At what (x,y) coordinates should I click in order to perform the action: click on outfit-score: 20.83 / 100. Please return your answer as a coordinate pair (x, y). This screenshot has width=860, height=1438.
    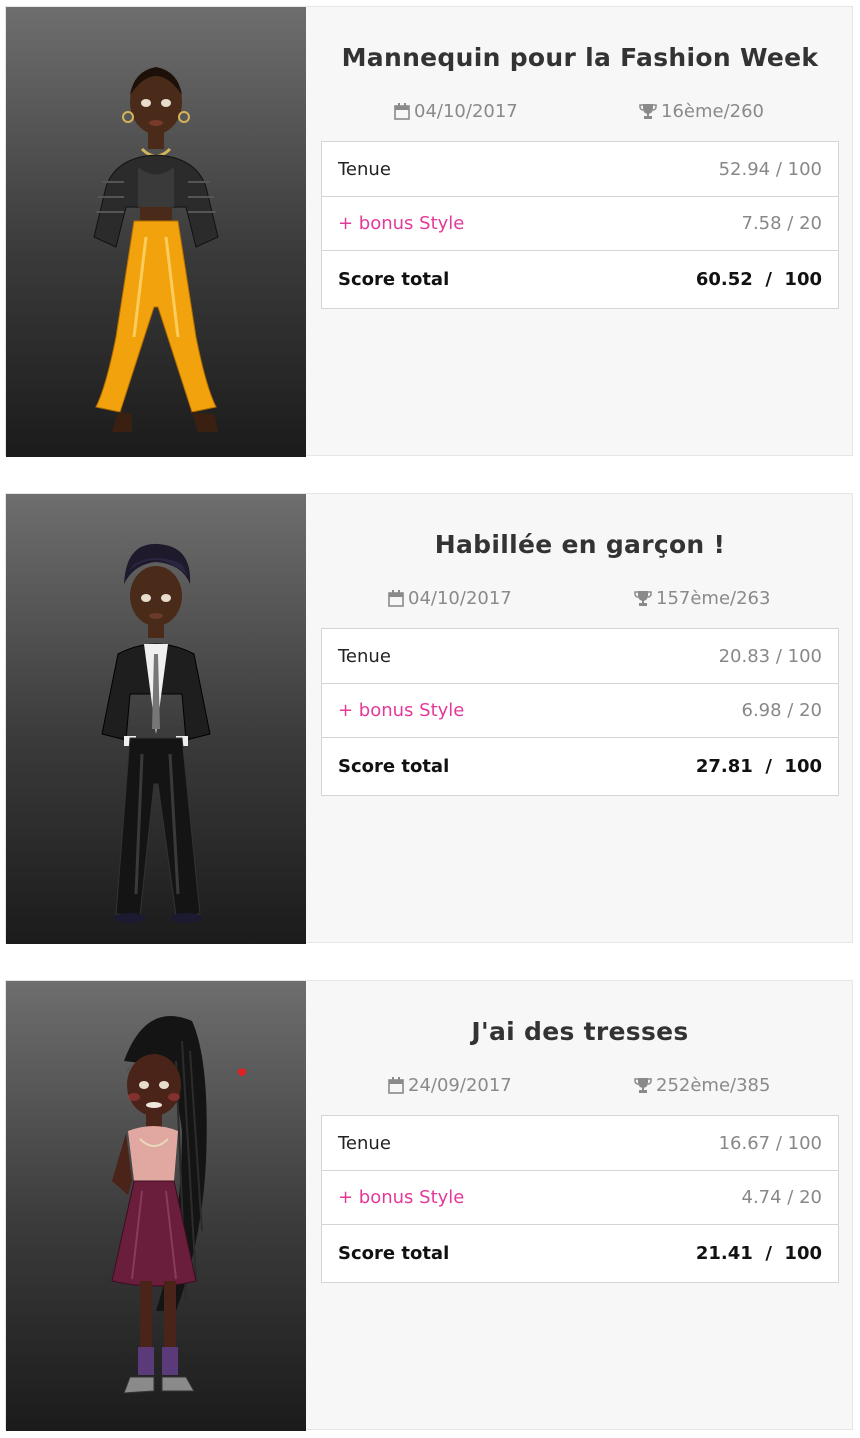
    Looking at the image, I should click on (770, 656).